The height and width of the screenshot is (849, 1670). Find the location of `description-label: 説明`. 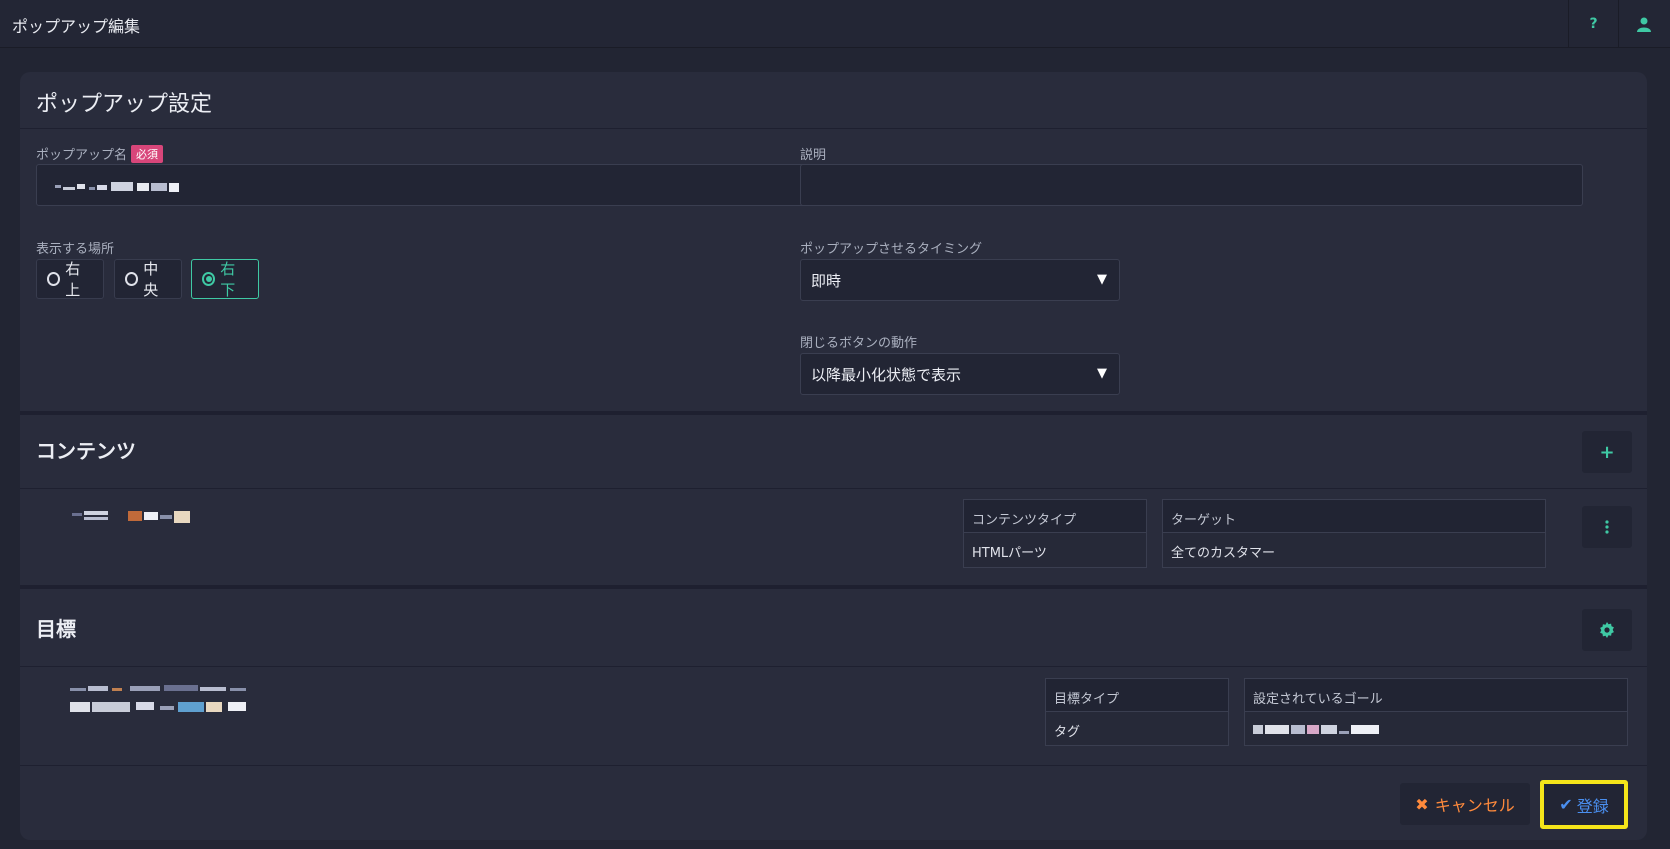

description-label: 説明 is located at coordinates (813, 155).